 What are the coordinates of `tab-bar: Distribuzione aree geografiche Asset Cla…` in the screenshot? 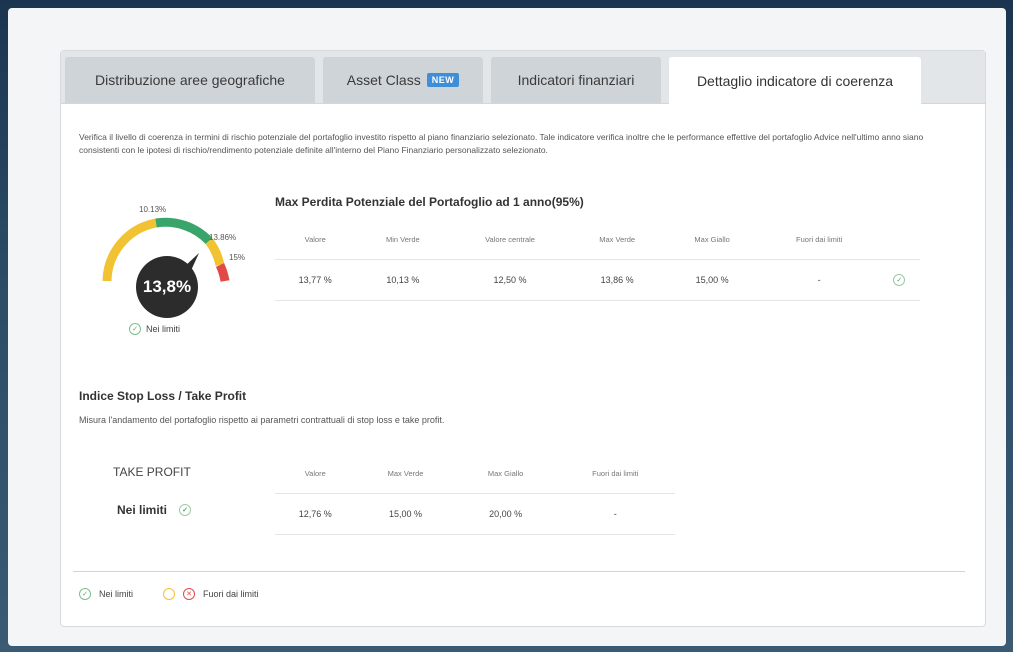 It's located at (523, 77).